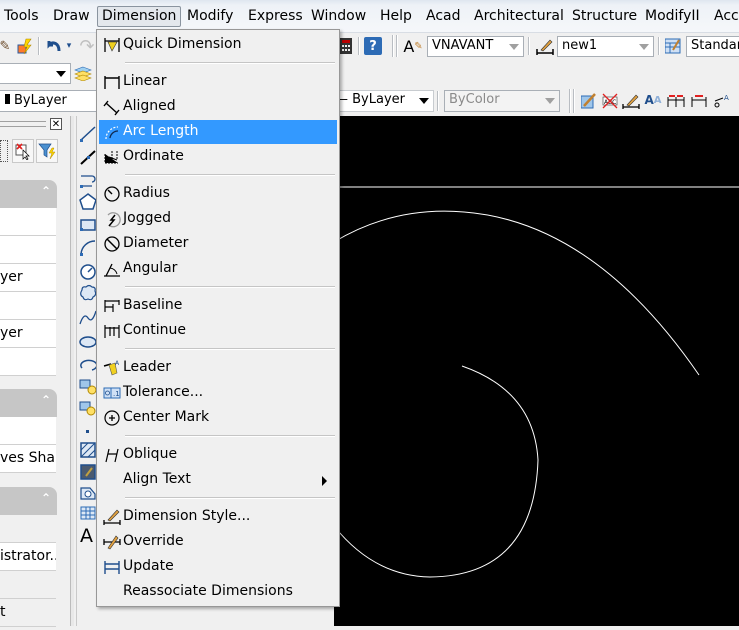 The height and width of the screenshot is (630, 739). What do you see at coordinates (35, 73) in the screenshot?
I see `layer-combo` at bounding box center [35, 73].